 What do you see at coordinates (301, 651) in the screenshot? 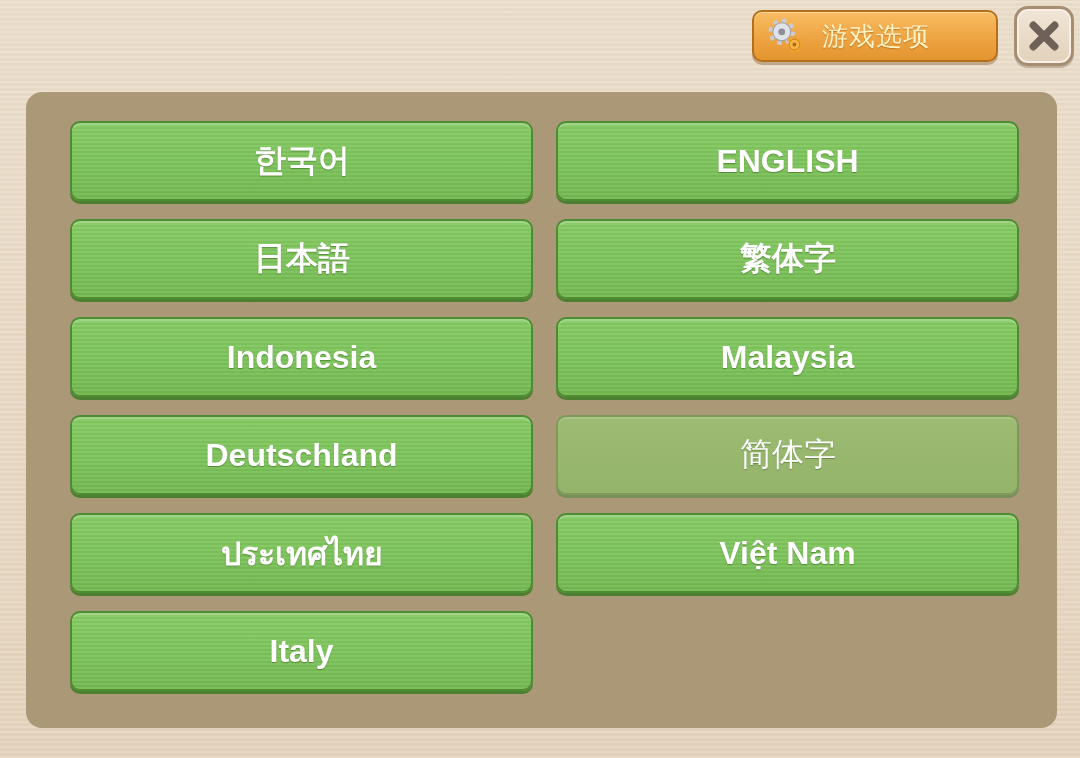
I see `language-button: Italy` at bounding box center [301, 651].